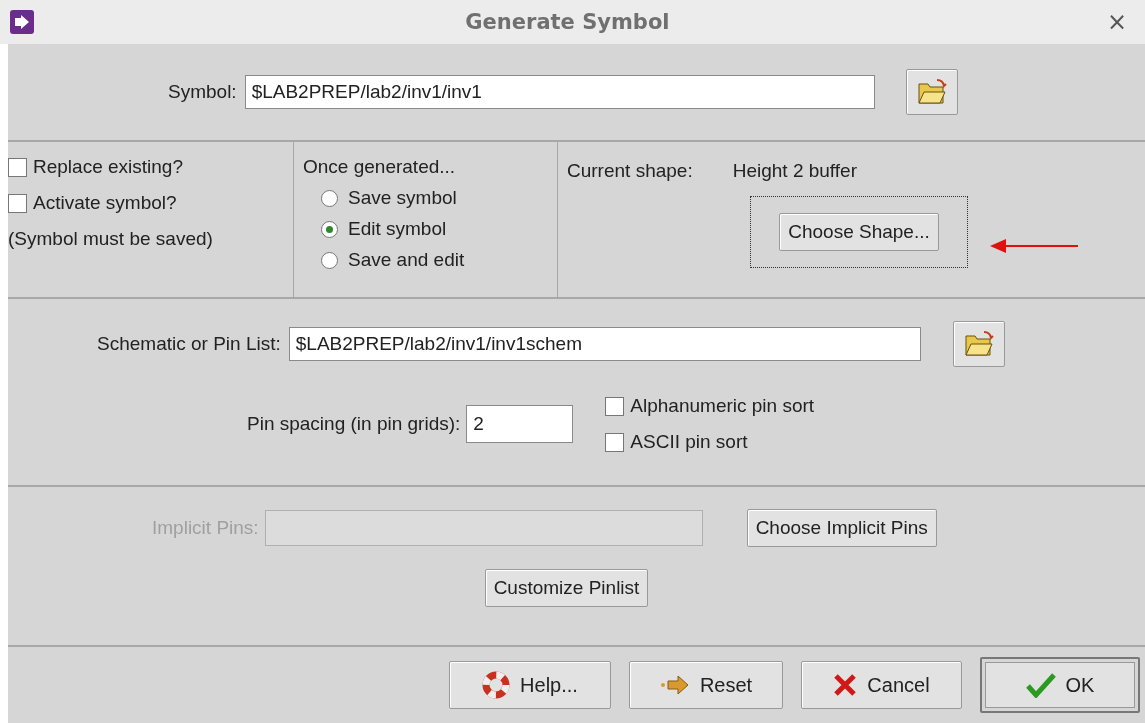  Describe the element at coordinates (604, 344) in the screenshot. I see `schematic-field: $LAB2PREP/lab2/inv1/inv1schem` at that location.